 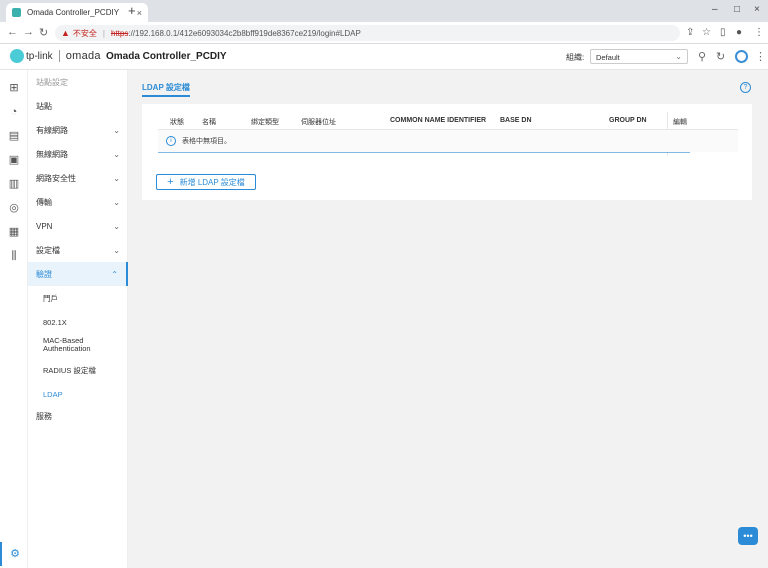 I want to click on tp-link-logo-icon, so click(x=17, y=56).